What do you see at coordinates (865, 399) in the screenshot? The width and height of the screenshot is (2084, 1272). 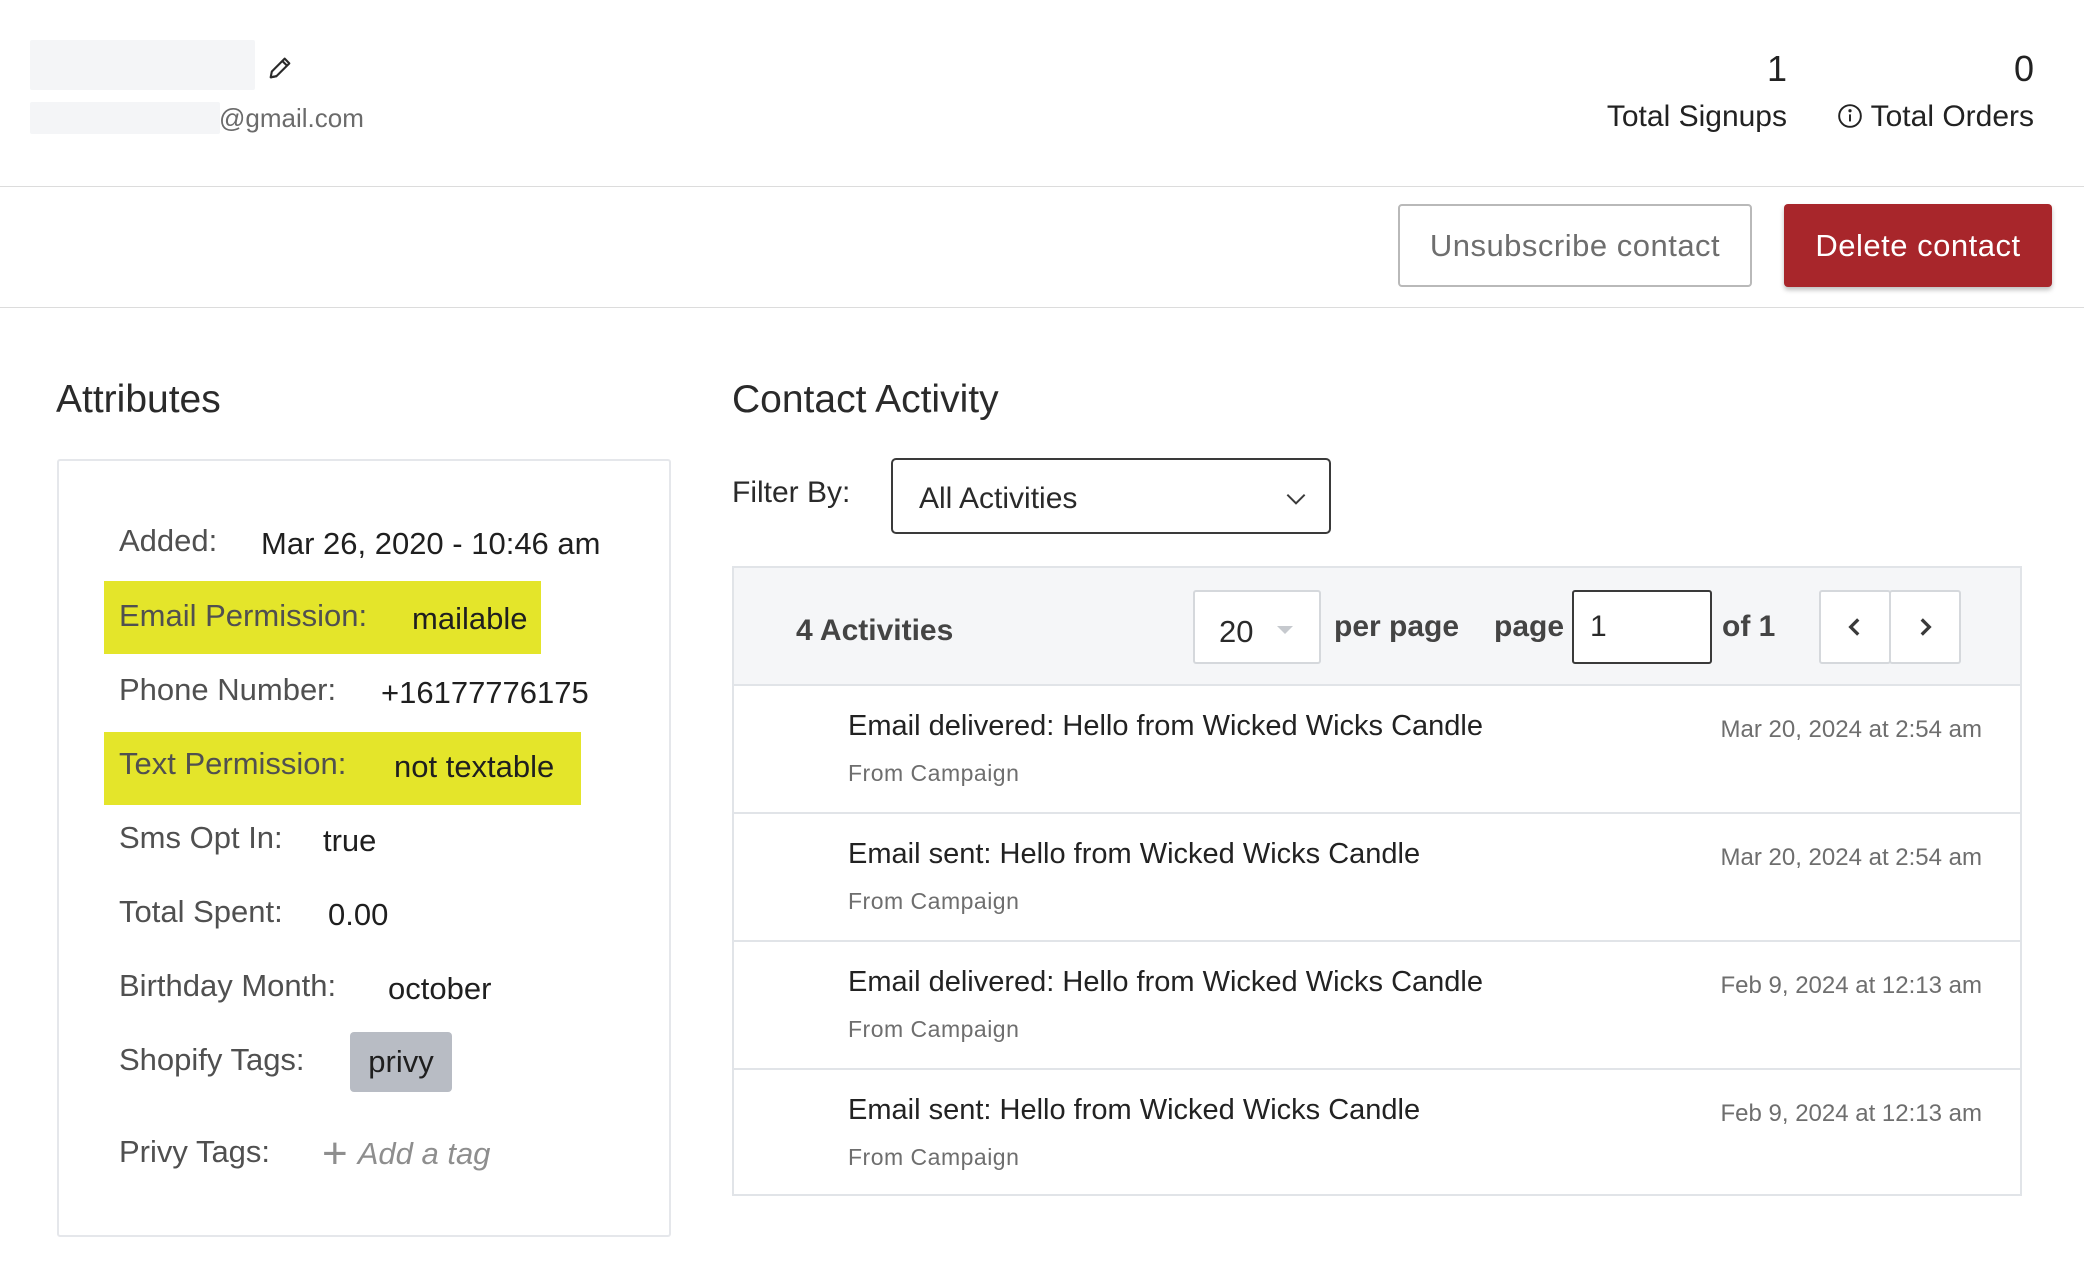 I see `contact-activity-title: Contact Activity` at bounding box center [865, 399].